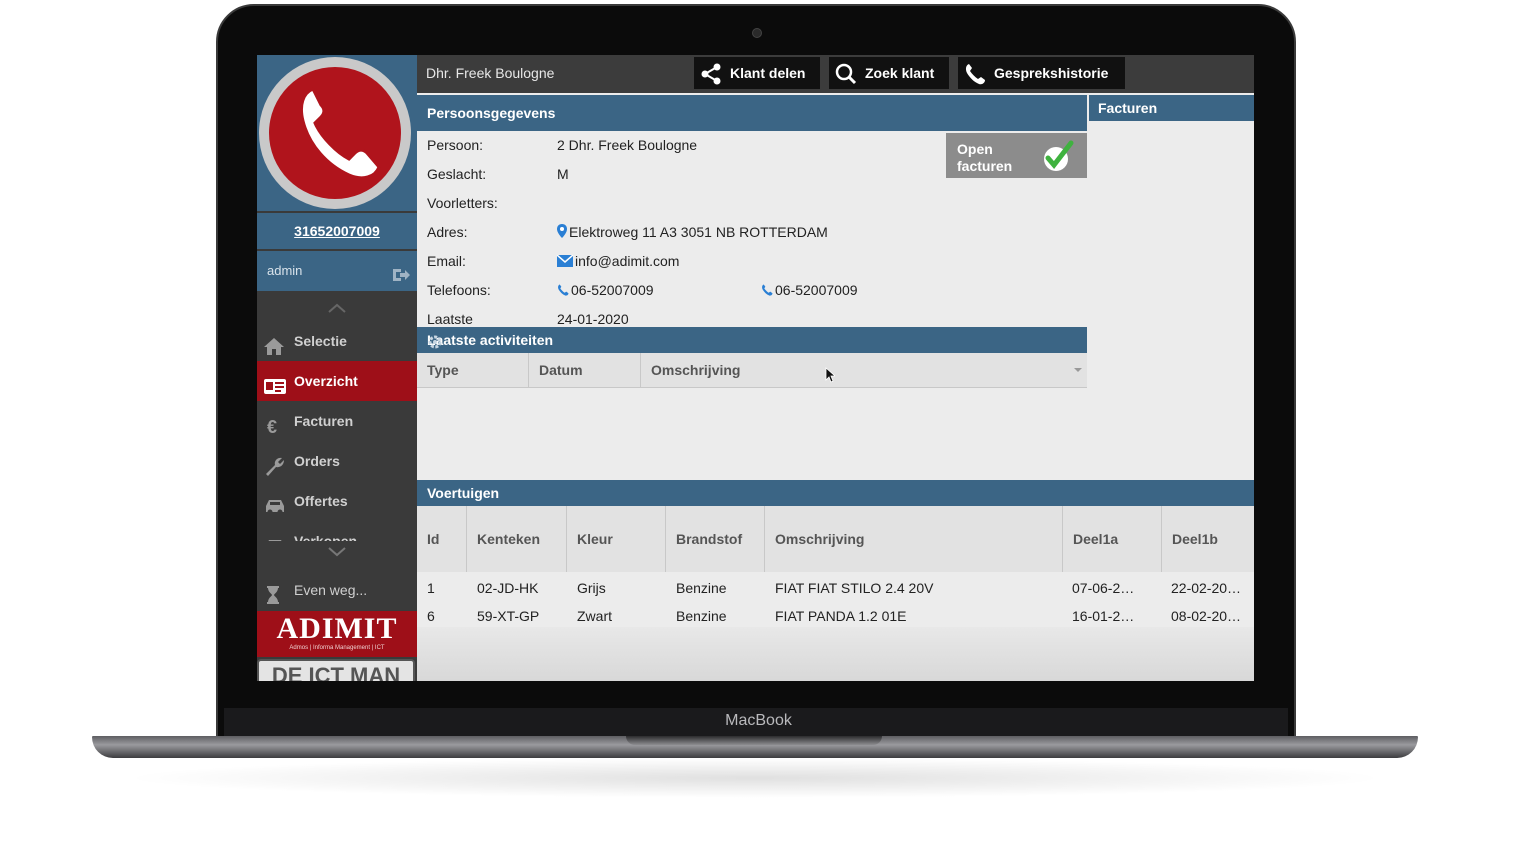 The height and width of the screenshot is (846, 1517). I want to click on nav-label: Facturen, so click(324, 421).